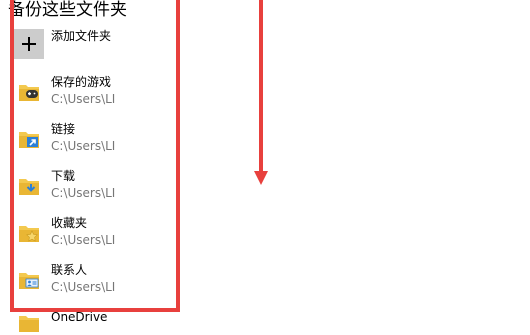 The image size is (530, 335). Describe the element at coordinates (29, 324) in the screenshot. I see `onedrive-folder-icon` at that location.